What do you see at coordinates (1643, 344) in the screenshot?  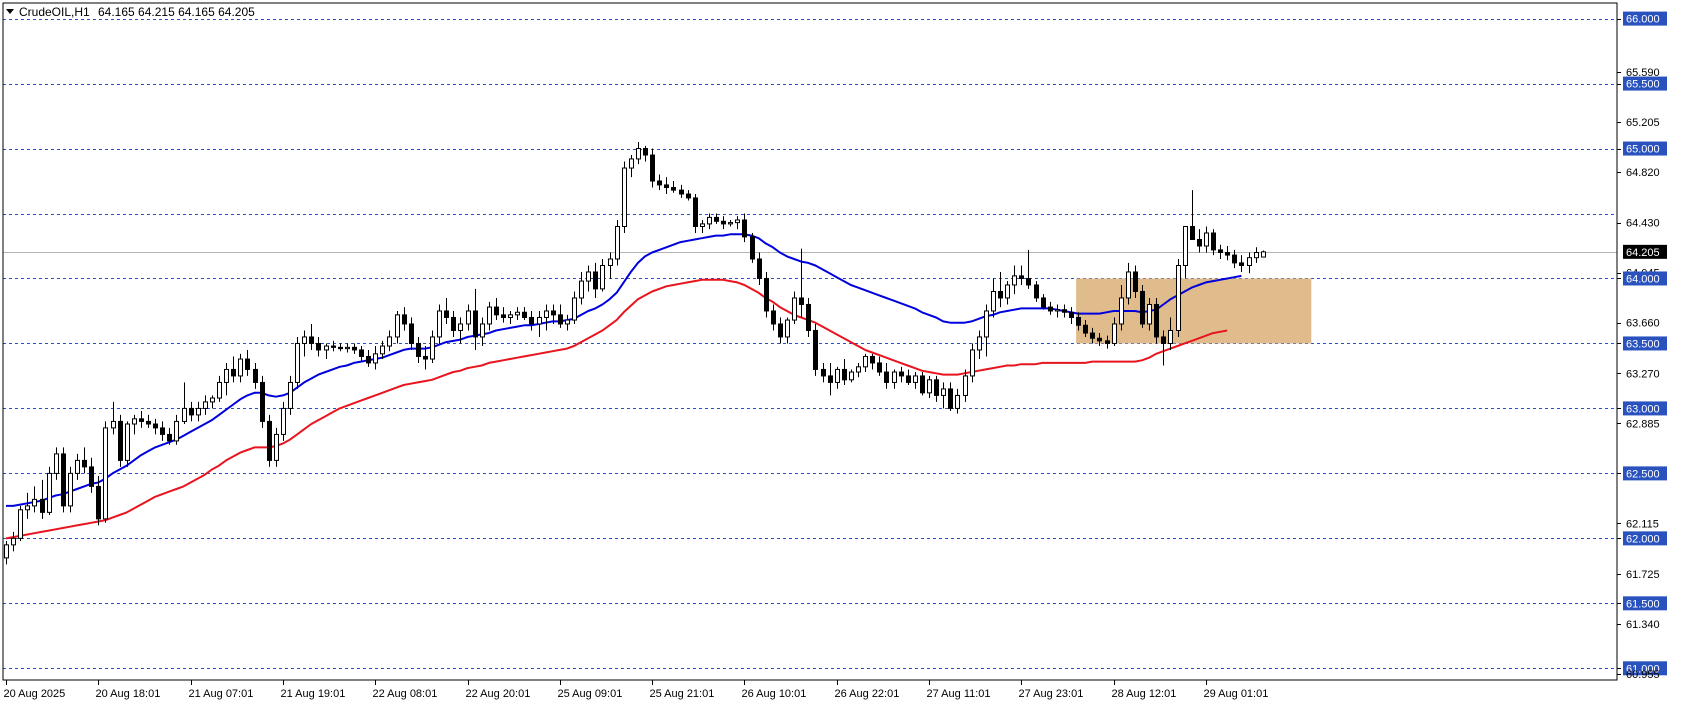 I see `level-tag-label: 63.500` at bounding box center [1643, 344].